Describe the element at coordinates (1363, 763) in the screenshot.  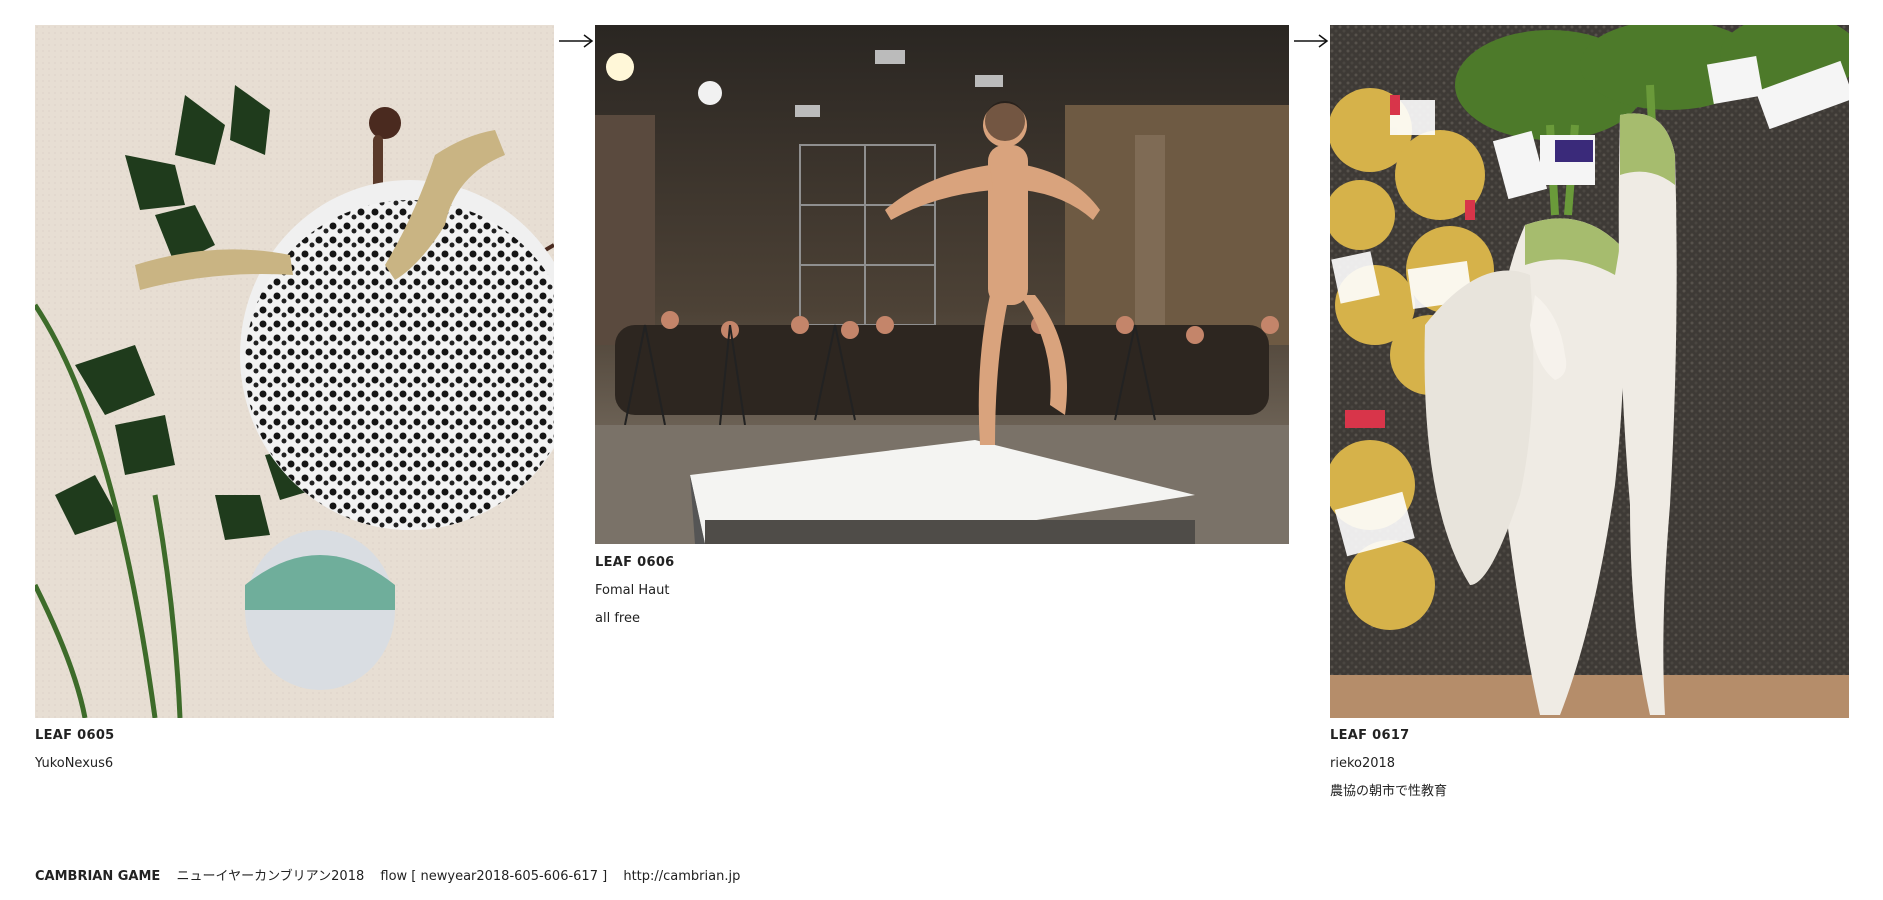
I see `leaf-author: rieko2018` at that location.